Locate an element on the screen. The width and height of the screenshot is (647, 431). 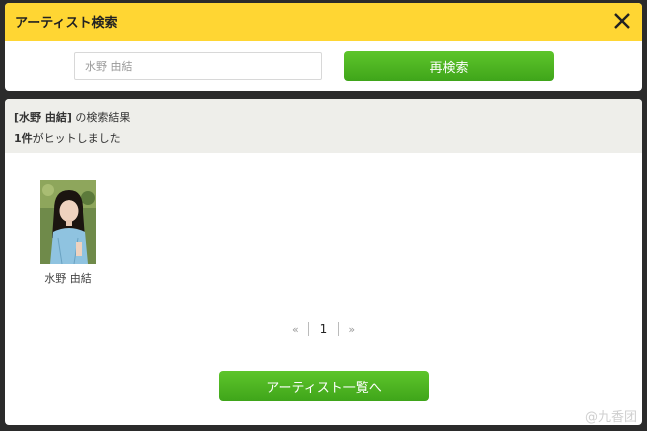
artist-list-button: アーティスト一覧へ is located at coordinates (324, 386).